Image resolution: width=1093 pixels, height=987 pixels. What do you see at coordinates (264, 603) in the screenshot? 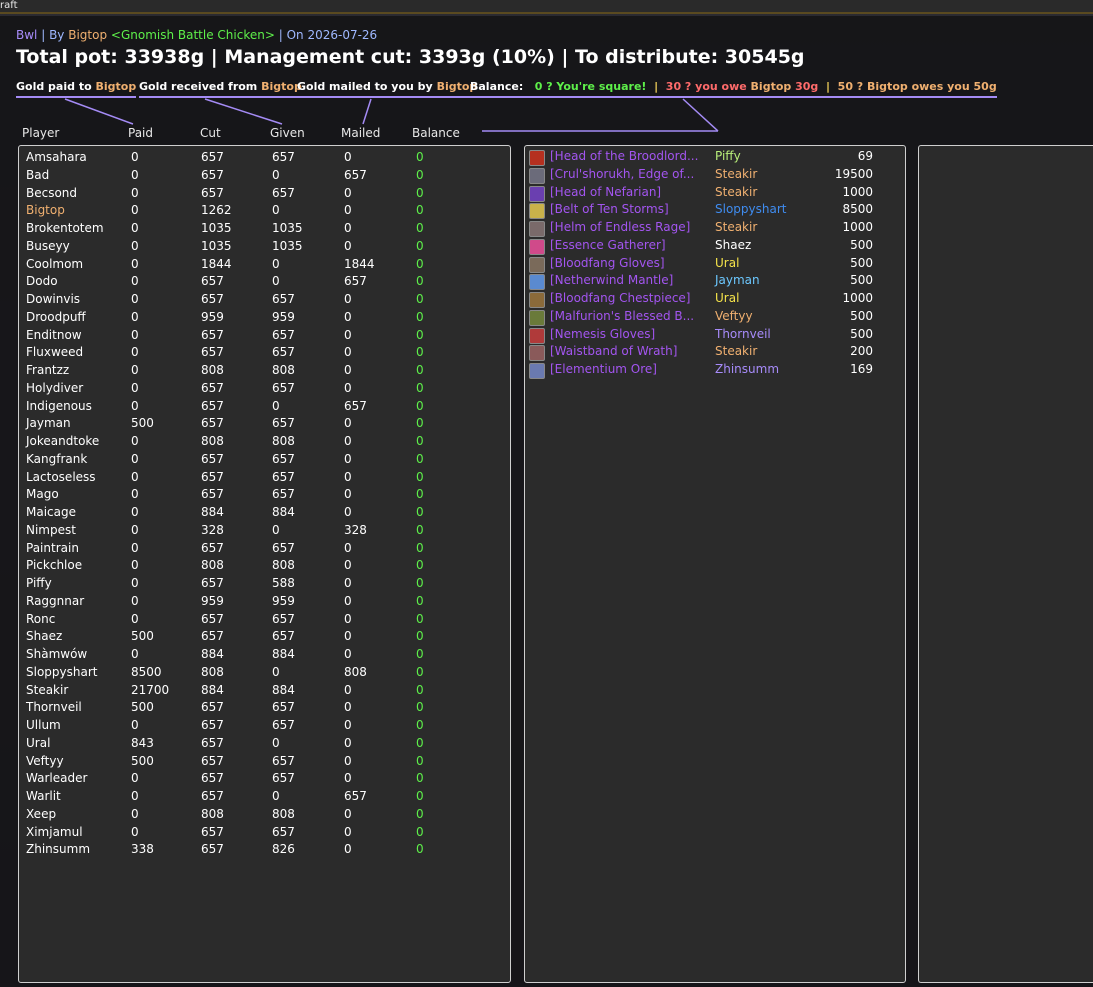
I see `table-row: Raggnnar 0 959 959 0 0` at bounding box center [264, 603].